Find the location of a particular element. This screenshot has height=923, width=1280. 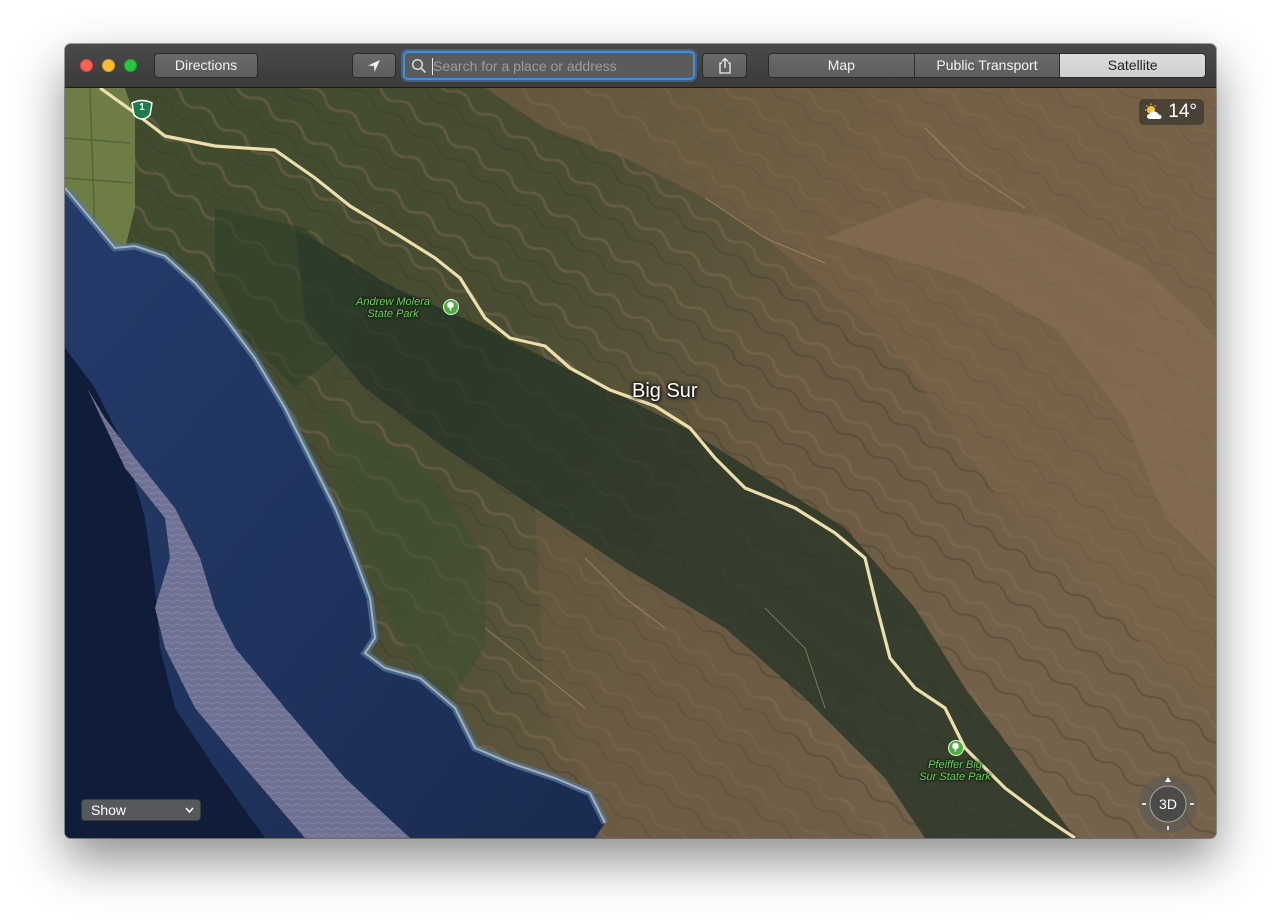

toolbar: Directions Map Public Transport is located at coordinates (640, 66).